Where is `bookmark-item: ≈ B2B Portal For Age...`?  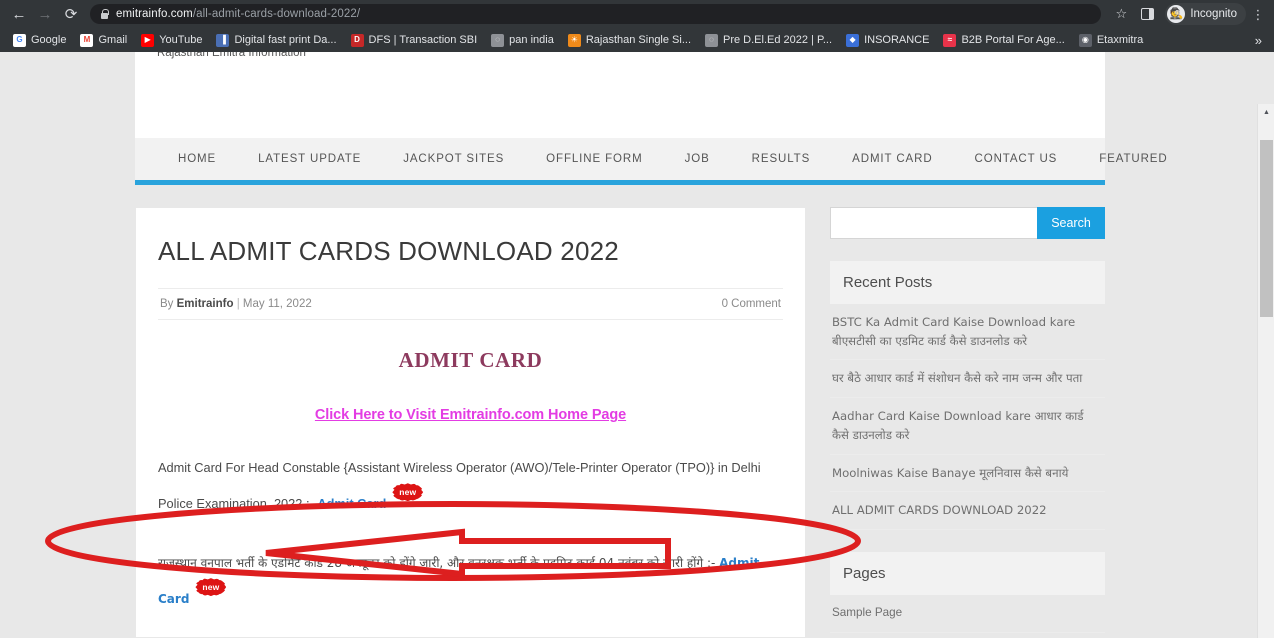 bookmark-item: ≈ B2B Portal For Age... is located at coordinates (1003, 40).